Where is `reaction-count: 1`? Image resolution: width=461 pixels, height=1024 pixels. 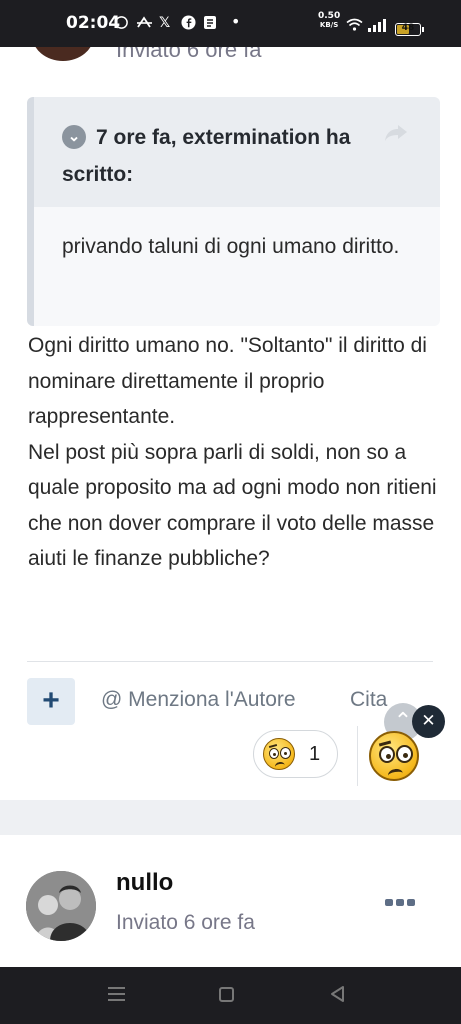
reaction-count: 1 is located at coordinates (315, 754).